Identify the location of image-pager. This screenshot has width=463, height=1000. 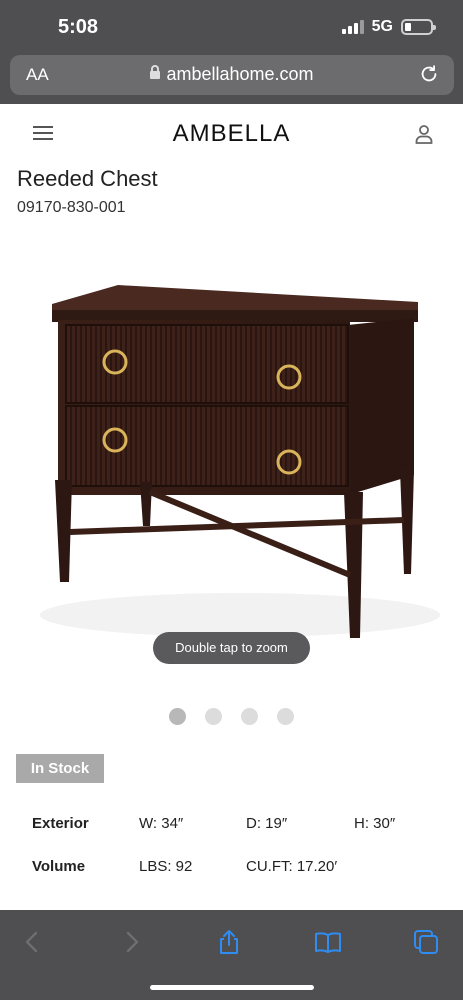
(231, 716).